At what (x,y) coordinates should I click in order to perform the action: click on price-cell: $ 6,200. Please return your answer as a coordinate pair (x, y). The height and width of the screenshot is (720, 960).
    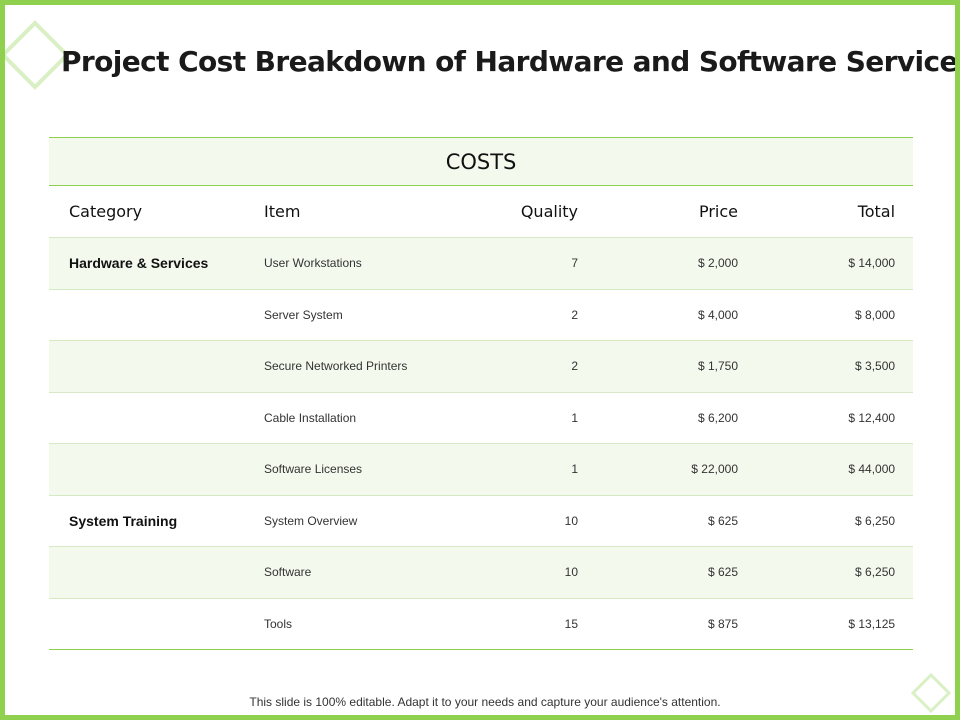
    Looking at the image, I should click on (676, 418).